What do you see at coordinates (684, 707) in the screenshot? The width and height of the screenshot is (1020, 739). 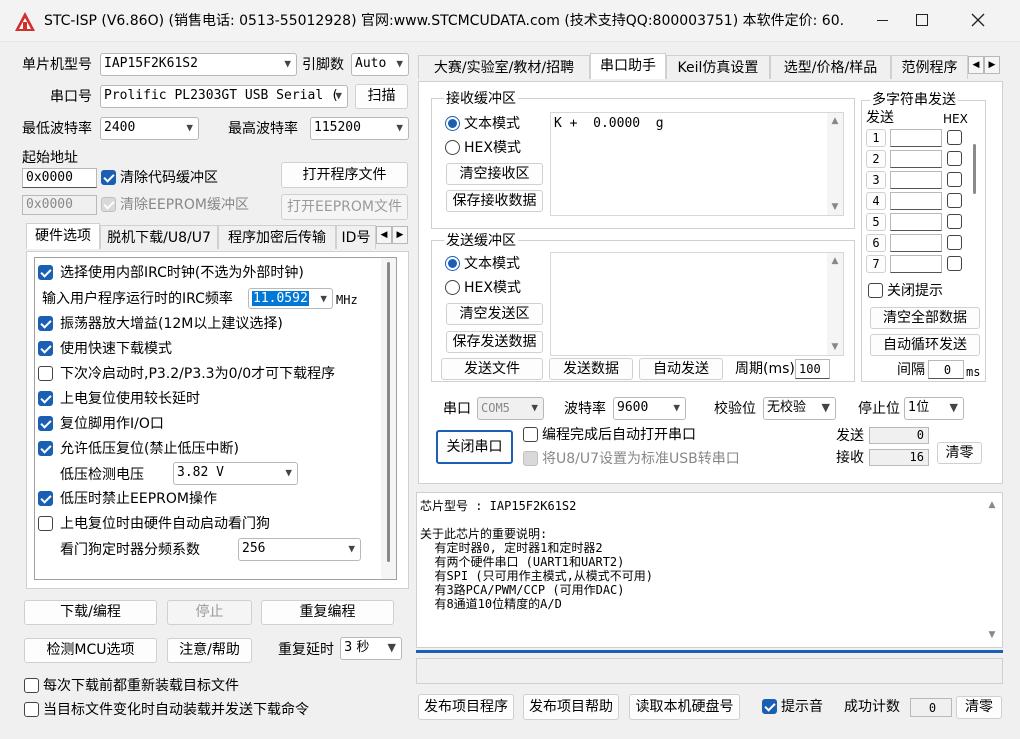 I see `read-disk-id-button: 读取本机硬盘号` at bounding box center [684, 707].